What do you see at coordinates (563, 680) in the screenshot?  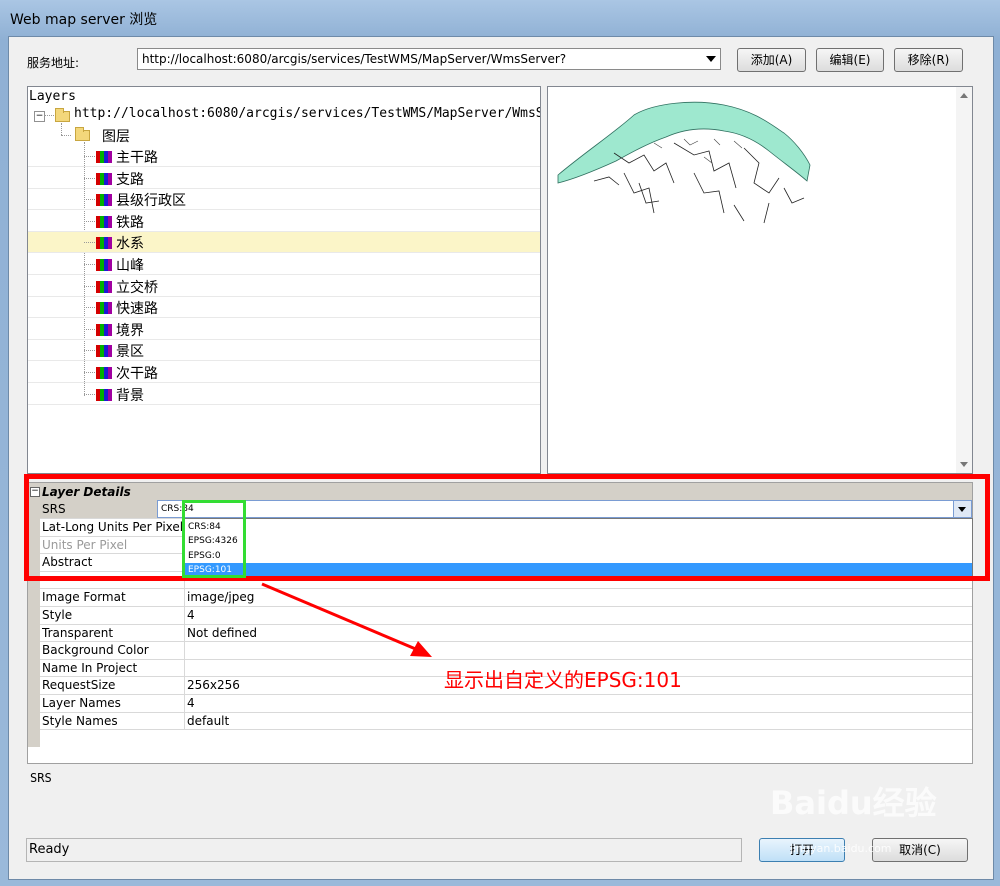 I see `annotation-text: 显示出自定义的EPSG:101` at bounding box center [563, 680].